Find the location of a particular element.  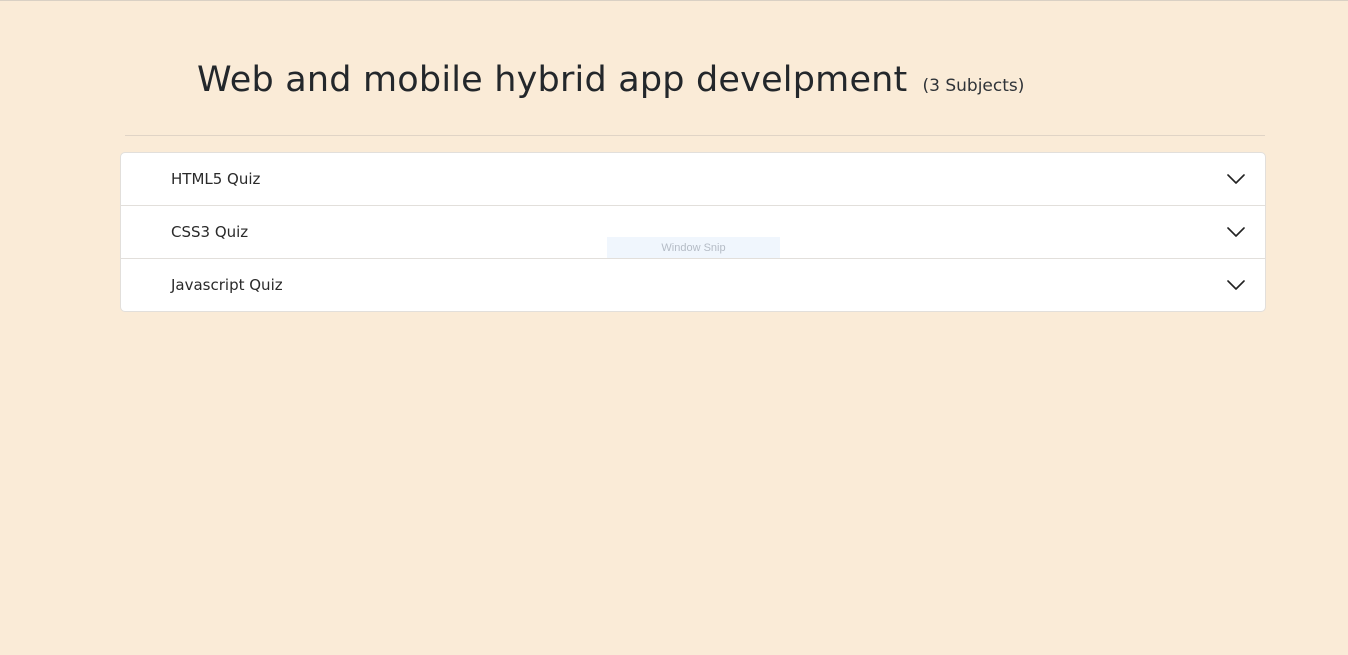

accordion-item-label: Javascript Quiz is located at coordinates (227, 285).